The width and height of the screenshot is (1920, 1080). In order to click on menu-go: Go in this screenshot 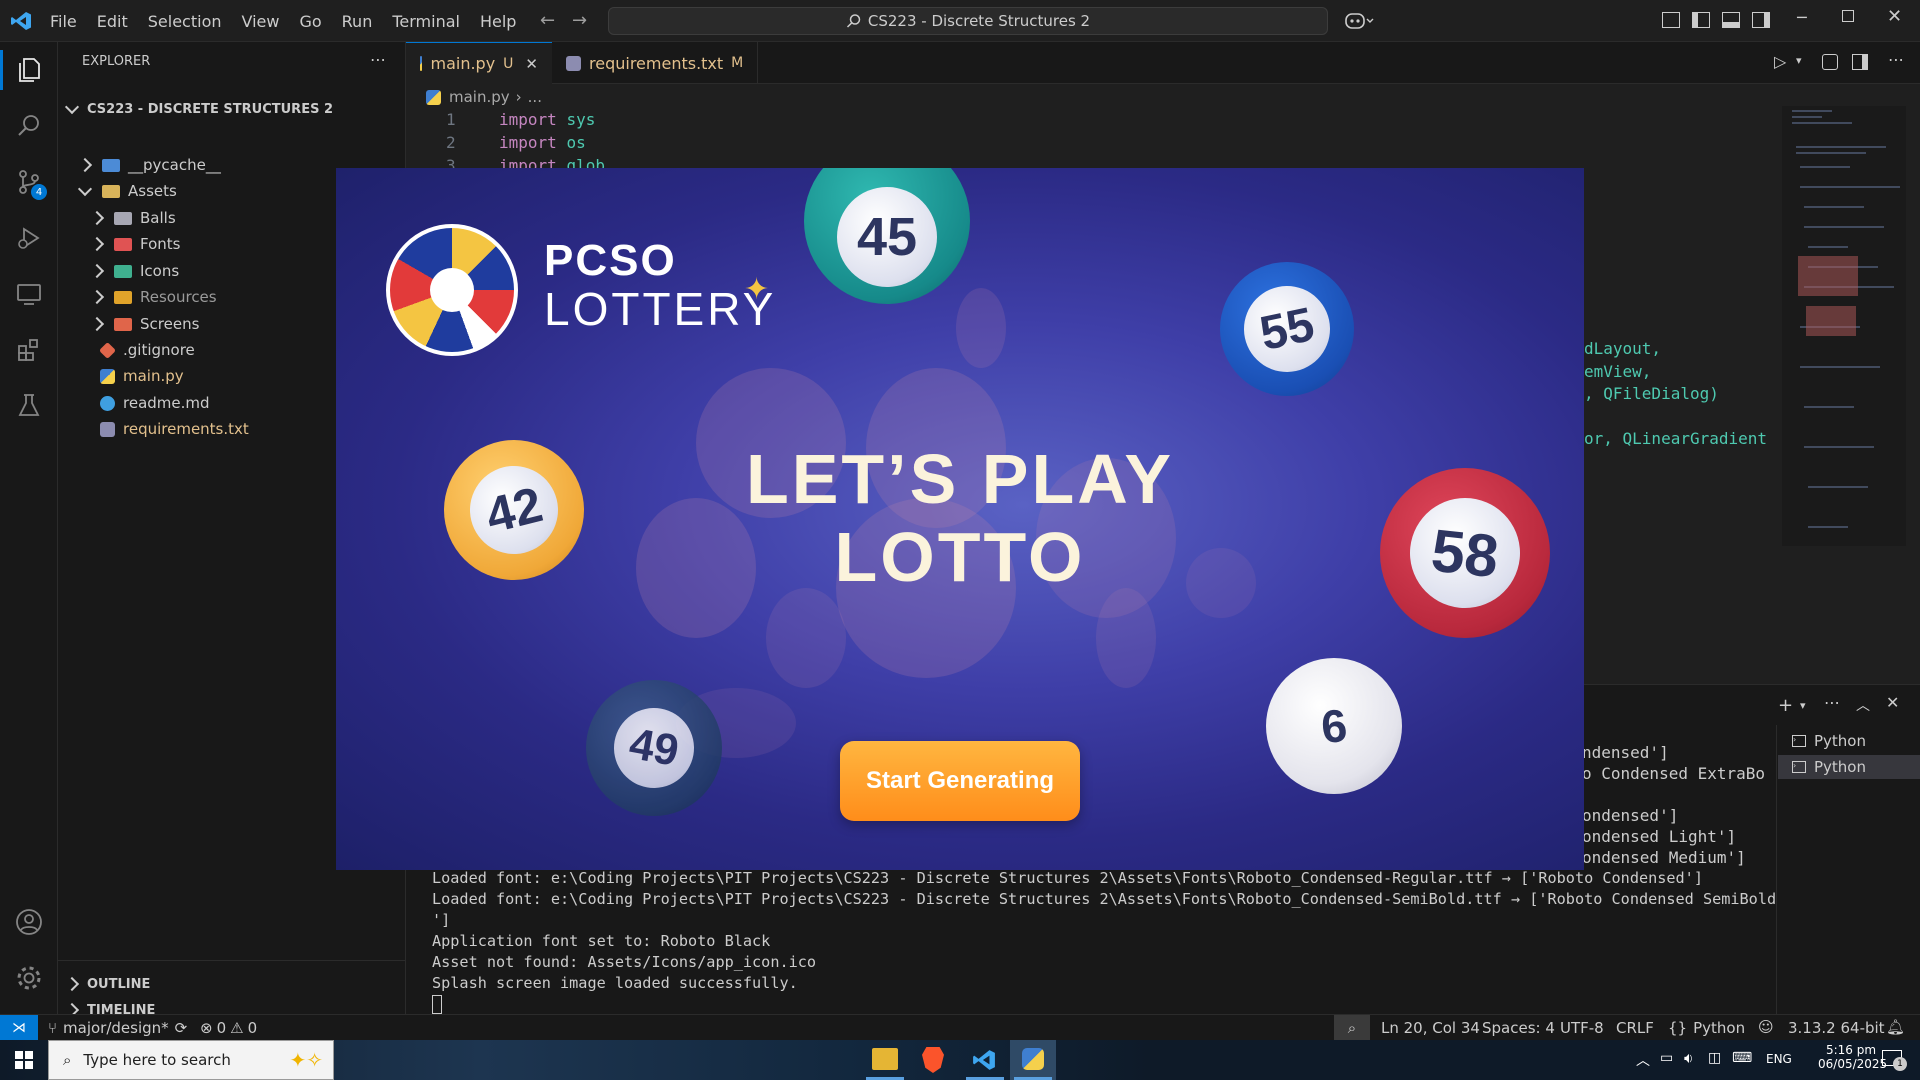, I will do `click(310, 21)`.